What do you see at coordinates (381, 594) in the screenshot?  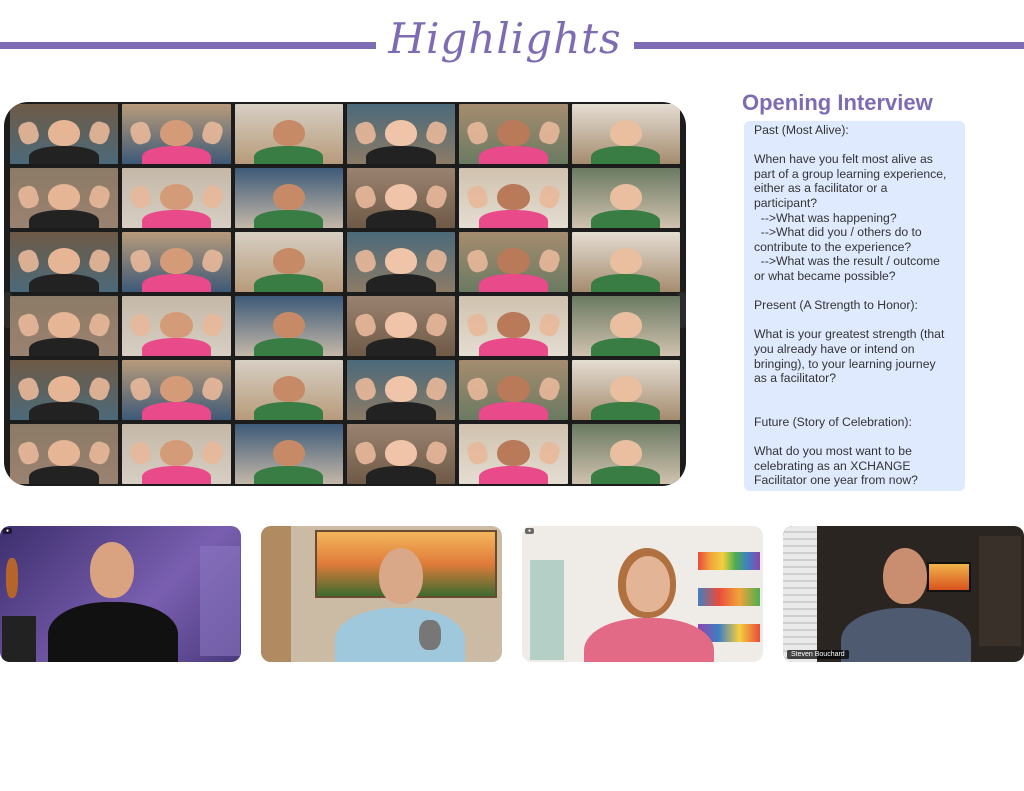 I see `speaker-video-2: ●` at bounding box center [381, 594].